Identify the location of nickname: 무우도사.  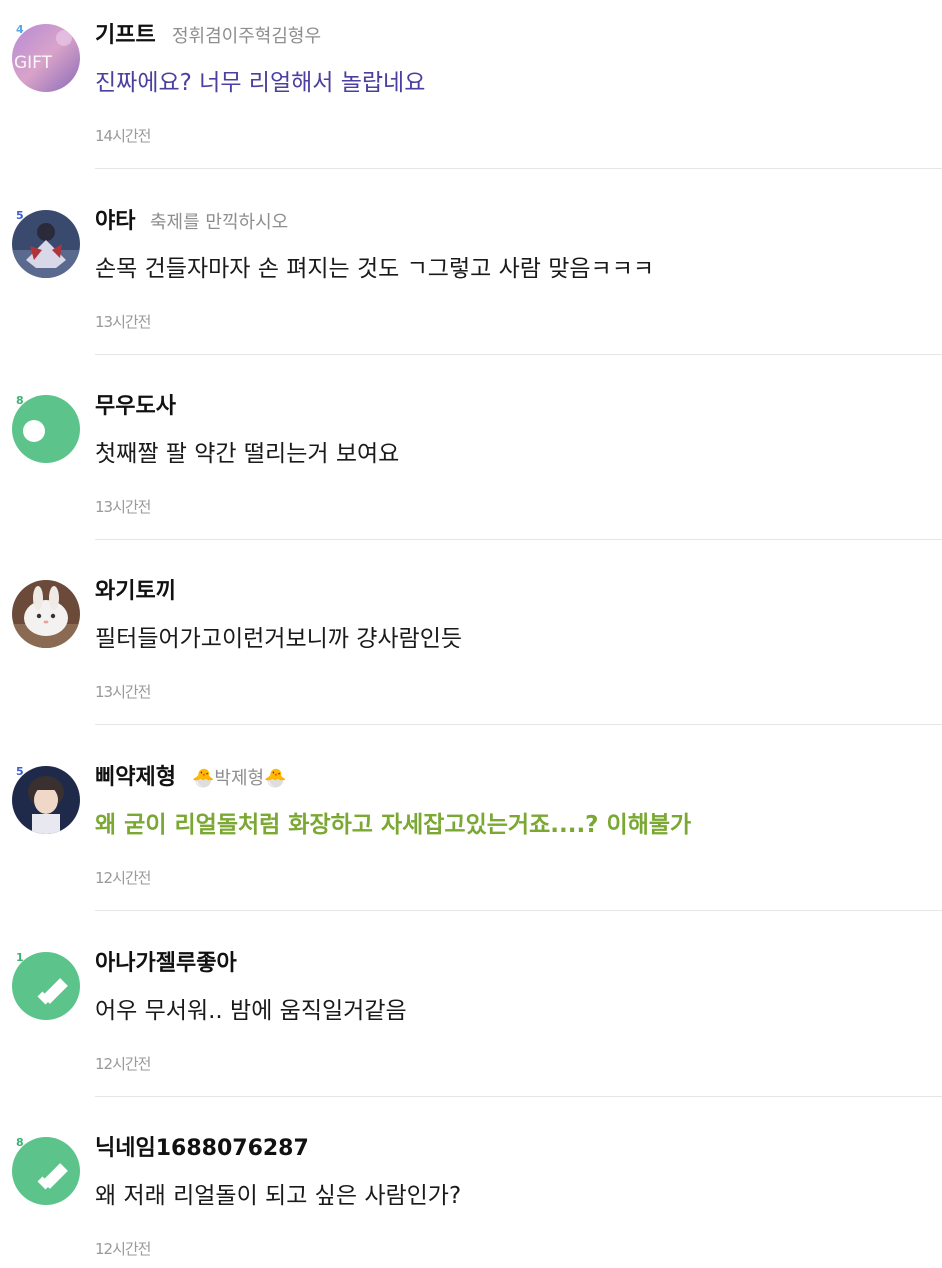
(135, 407).